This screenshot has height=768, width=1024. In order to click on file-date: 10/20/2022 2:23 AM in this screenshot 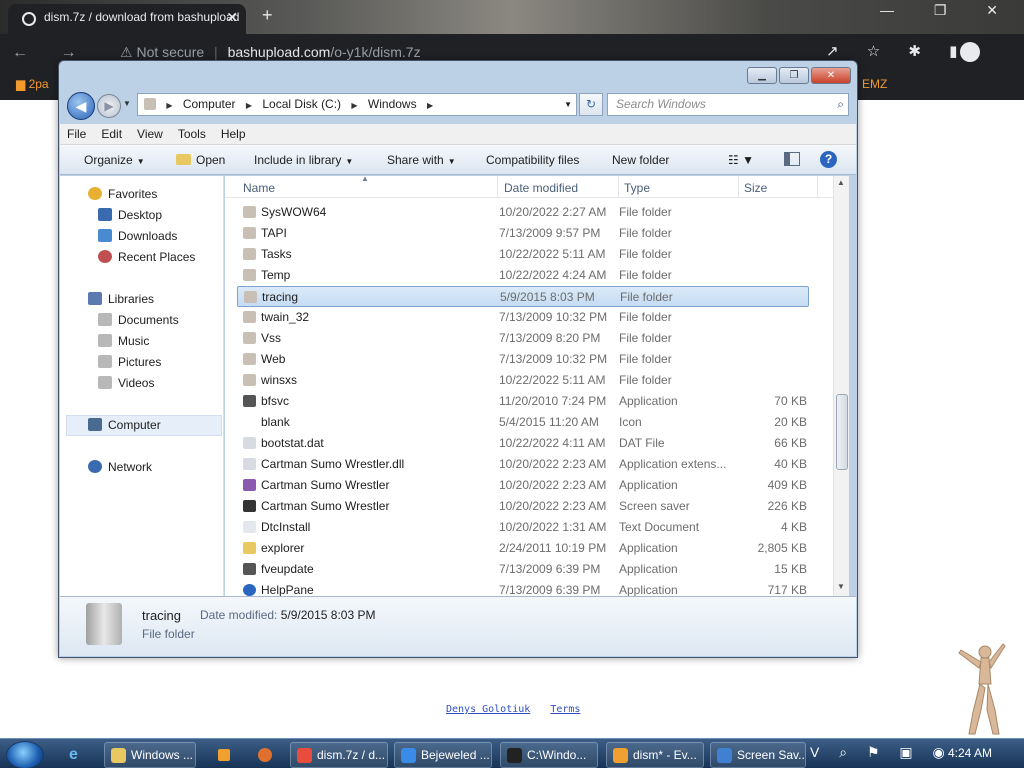, I will do `click(553, 464)`.